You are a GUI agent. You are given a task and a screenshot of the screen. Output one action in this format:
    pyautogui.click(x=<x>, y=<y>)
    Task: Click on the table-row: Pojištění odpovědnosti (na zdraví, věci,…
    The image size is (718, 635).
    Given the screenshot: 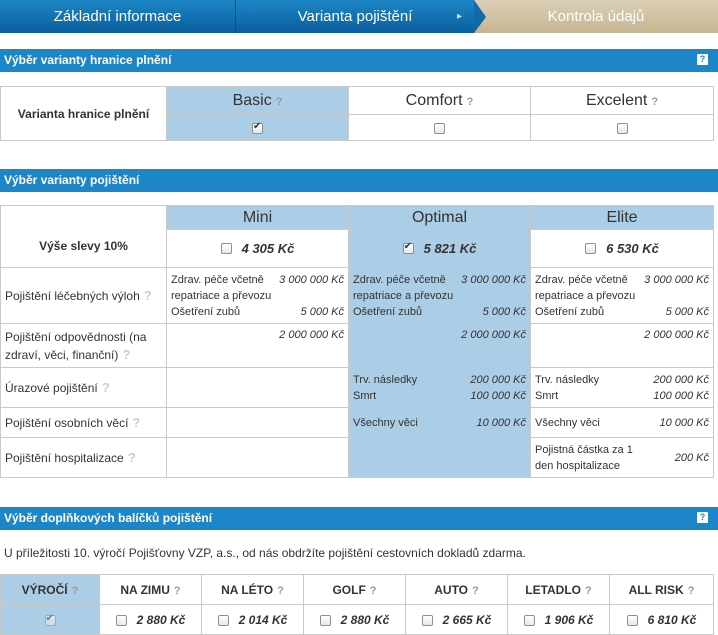 What is the action you would take?
    pyautogui.click(x=357, y=345)
    